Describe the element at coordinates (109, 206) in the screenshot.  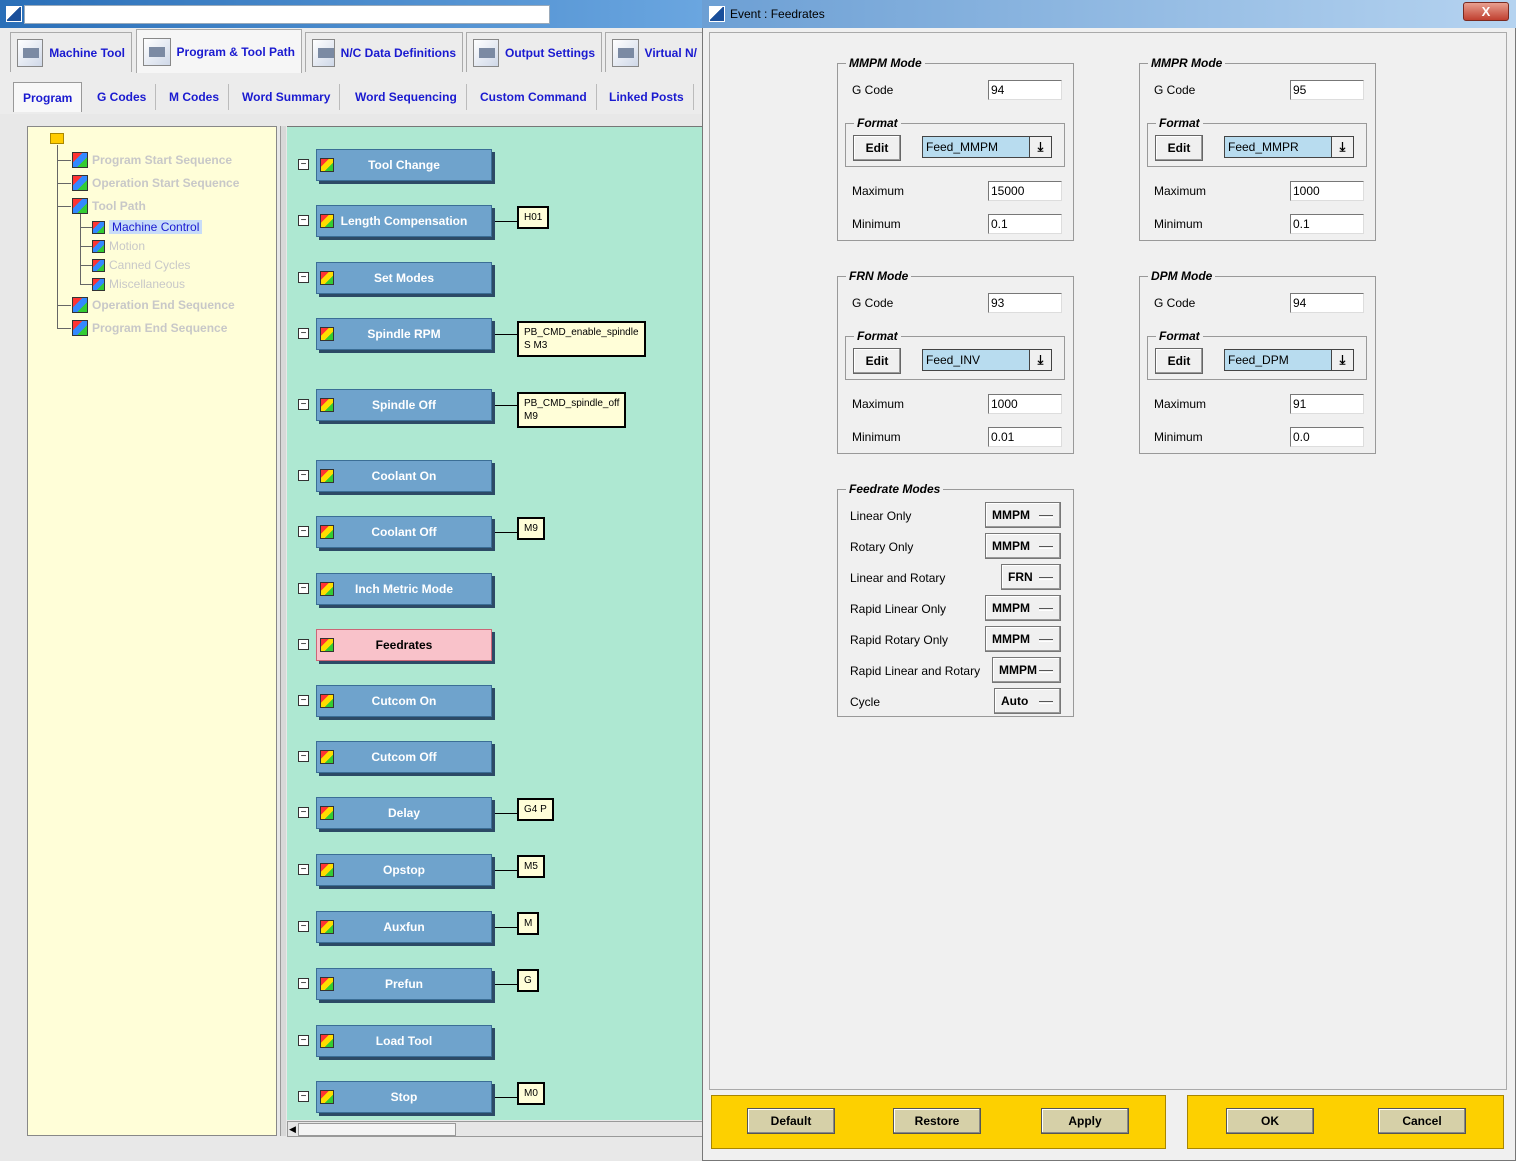
I see `tree-item-tool-path: Tool Path` at that location.